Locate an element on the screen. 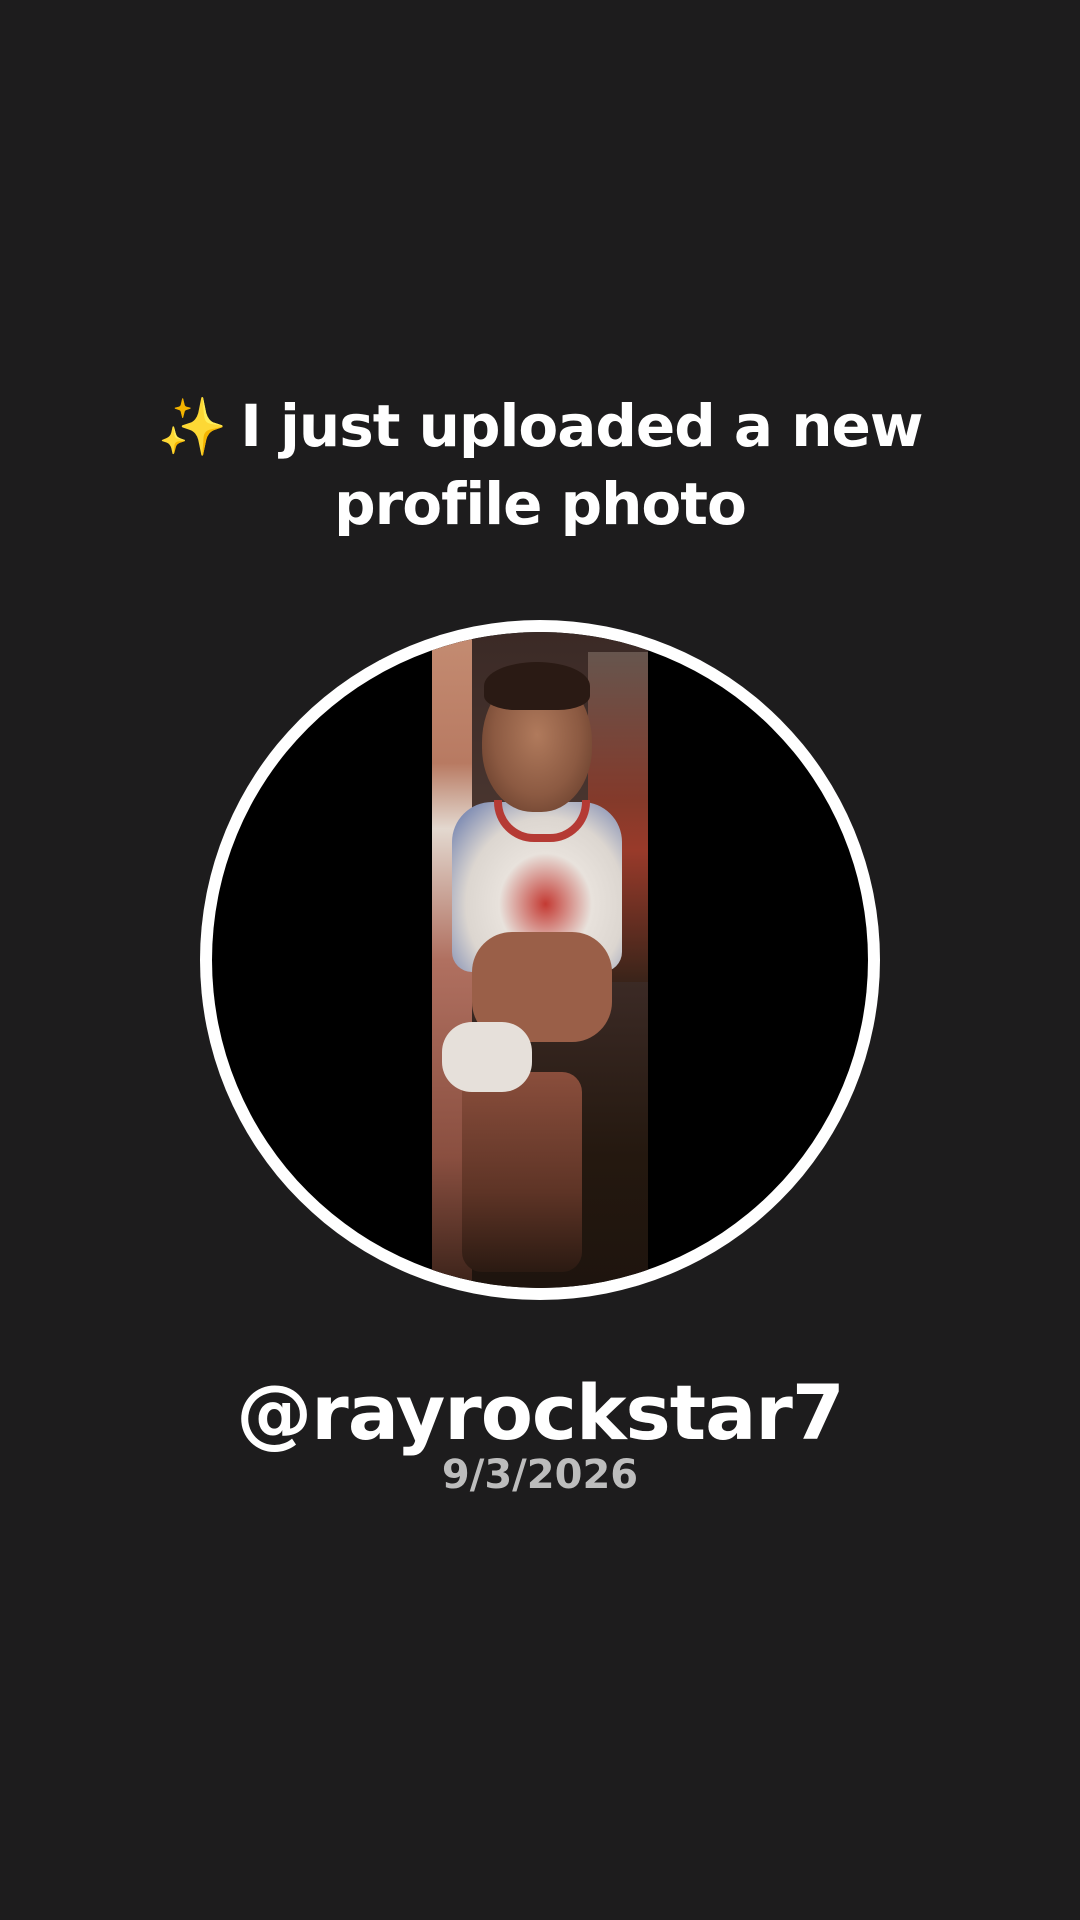  headline: ✨ I just uploaded a new profile photo is located at coordinates (540, 465).